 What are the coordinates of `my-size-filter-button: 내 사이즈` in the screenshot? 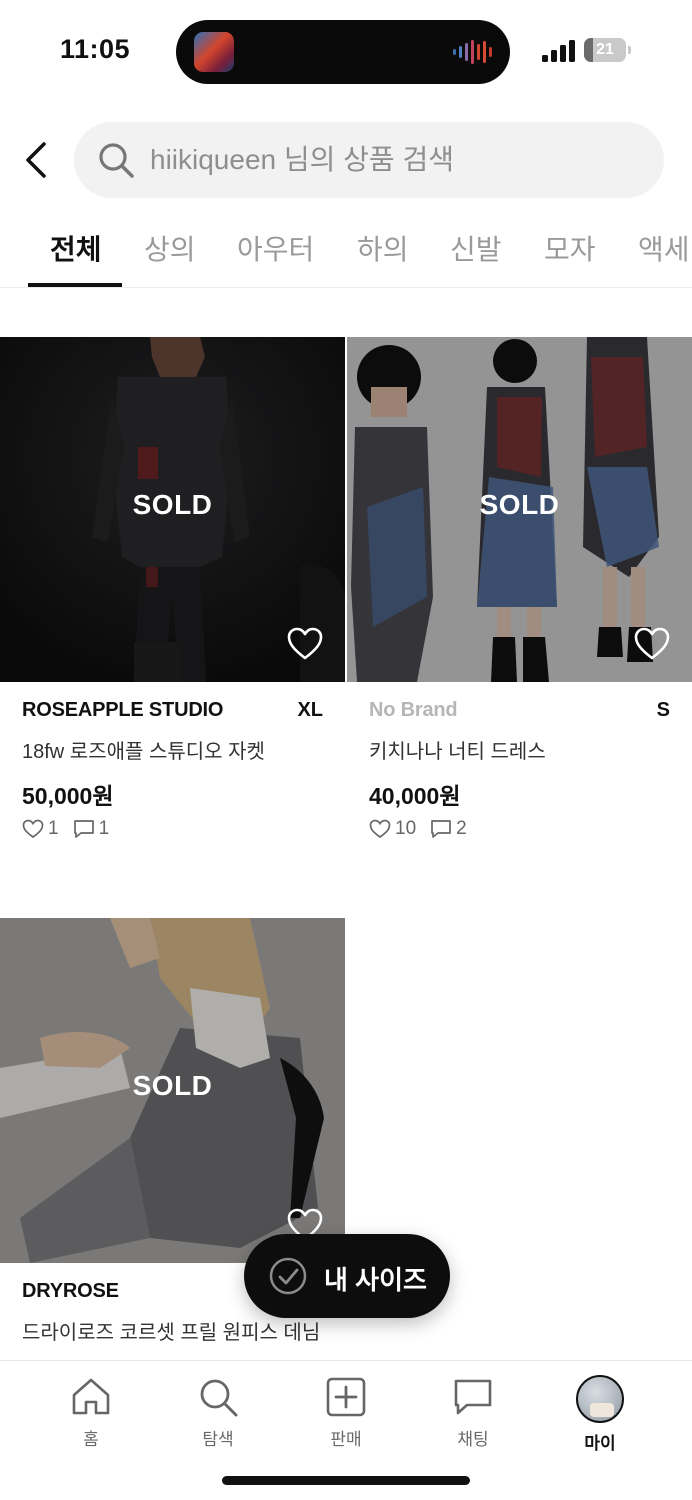 It's located at (347, 1276).